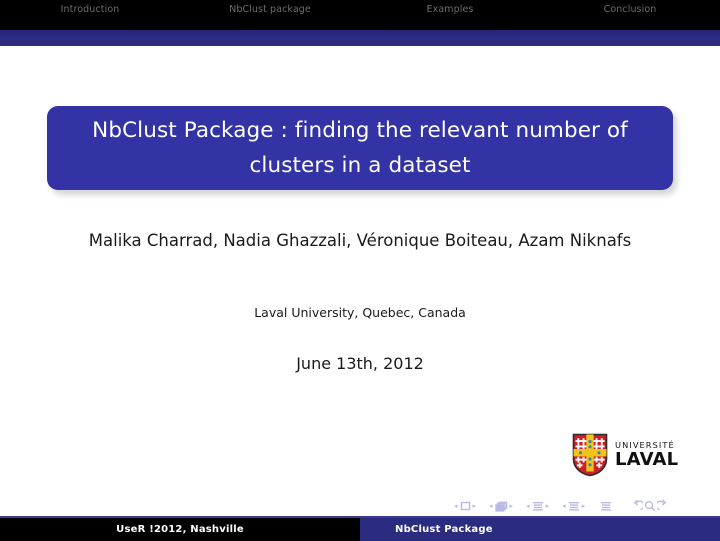  Describe the element at coordinates (564, 506) in the screenshot. I see `prev-section-icon: ◂` at that location.